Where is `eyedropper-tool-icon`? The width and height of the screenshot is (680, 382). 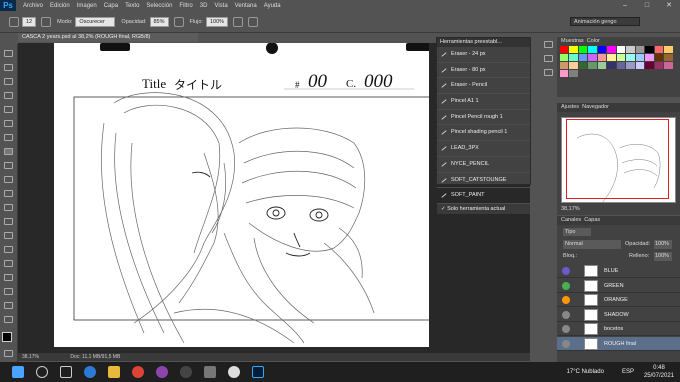
eyedropper-tool-icon is located at coordinates (8, 137).